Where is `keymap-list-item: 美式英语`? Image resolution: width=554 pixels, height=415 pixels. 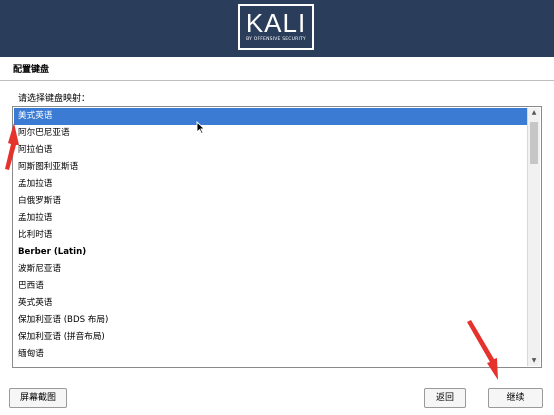
keymap-list-item: 美式英语 is located at coordinates (271, 116).